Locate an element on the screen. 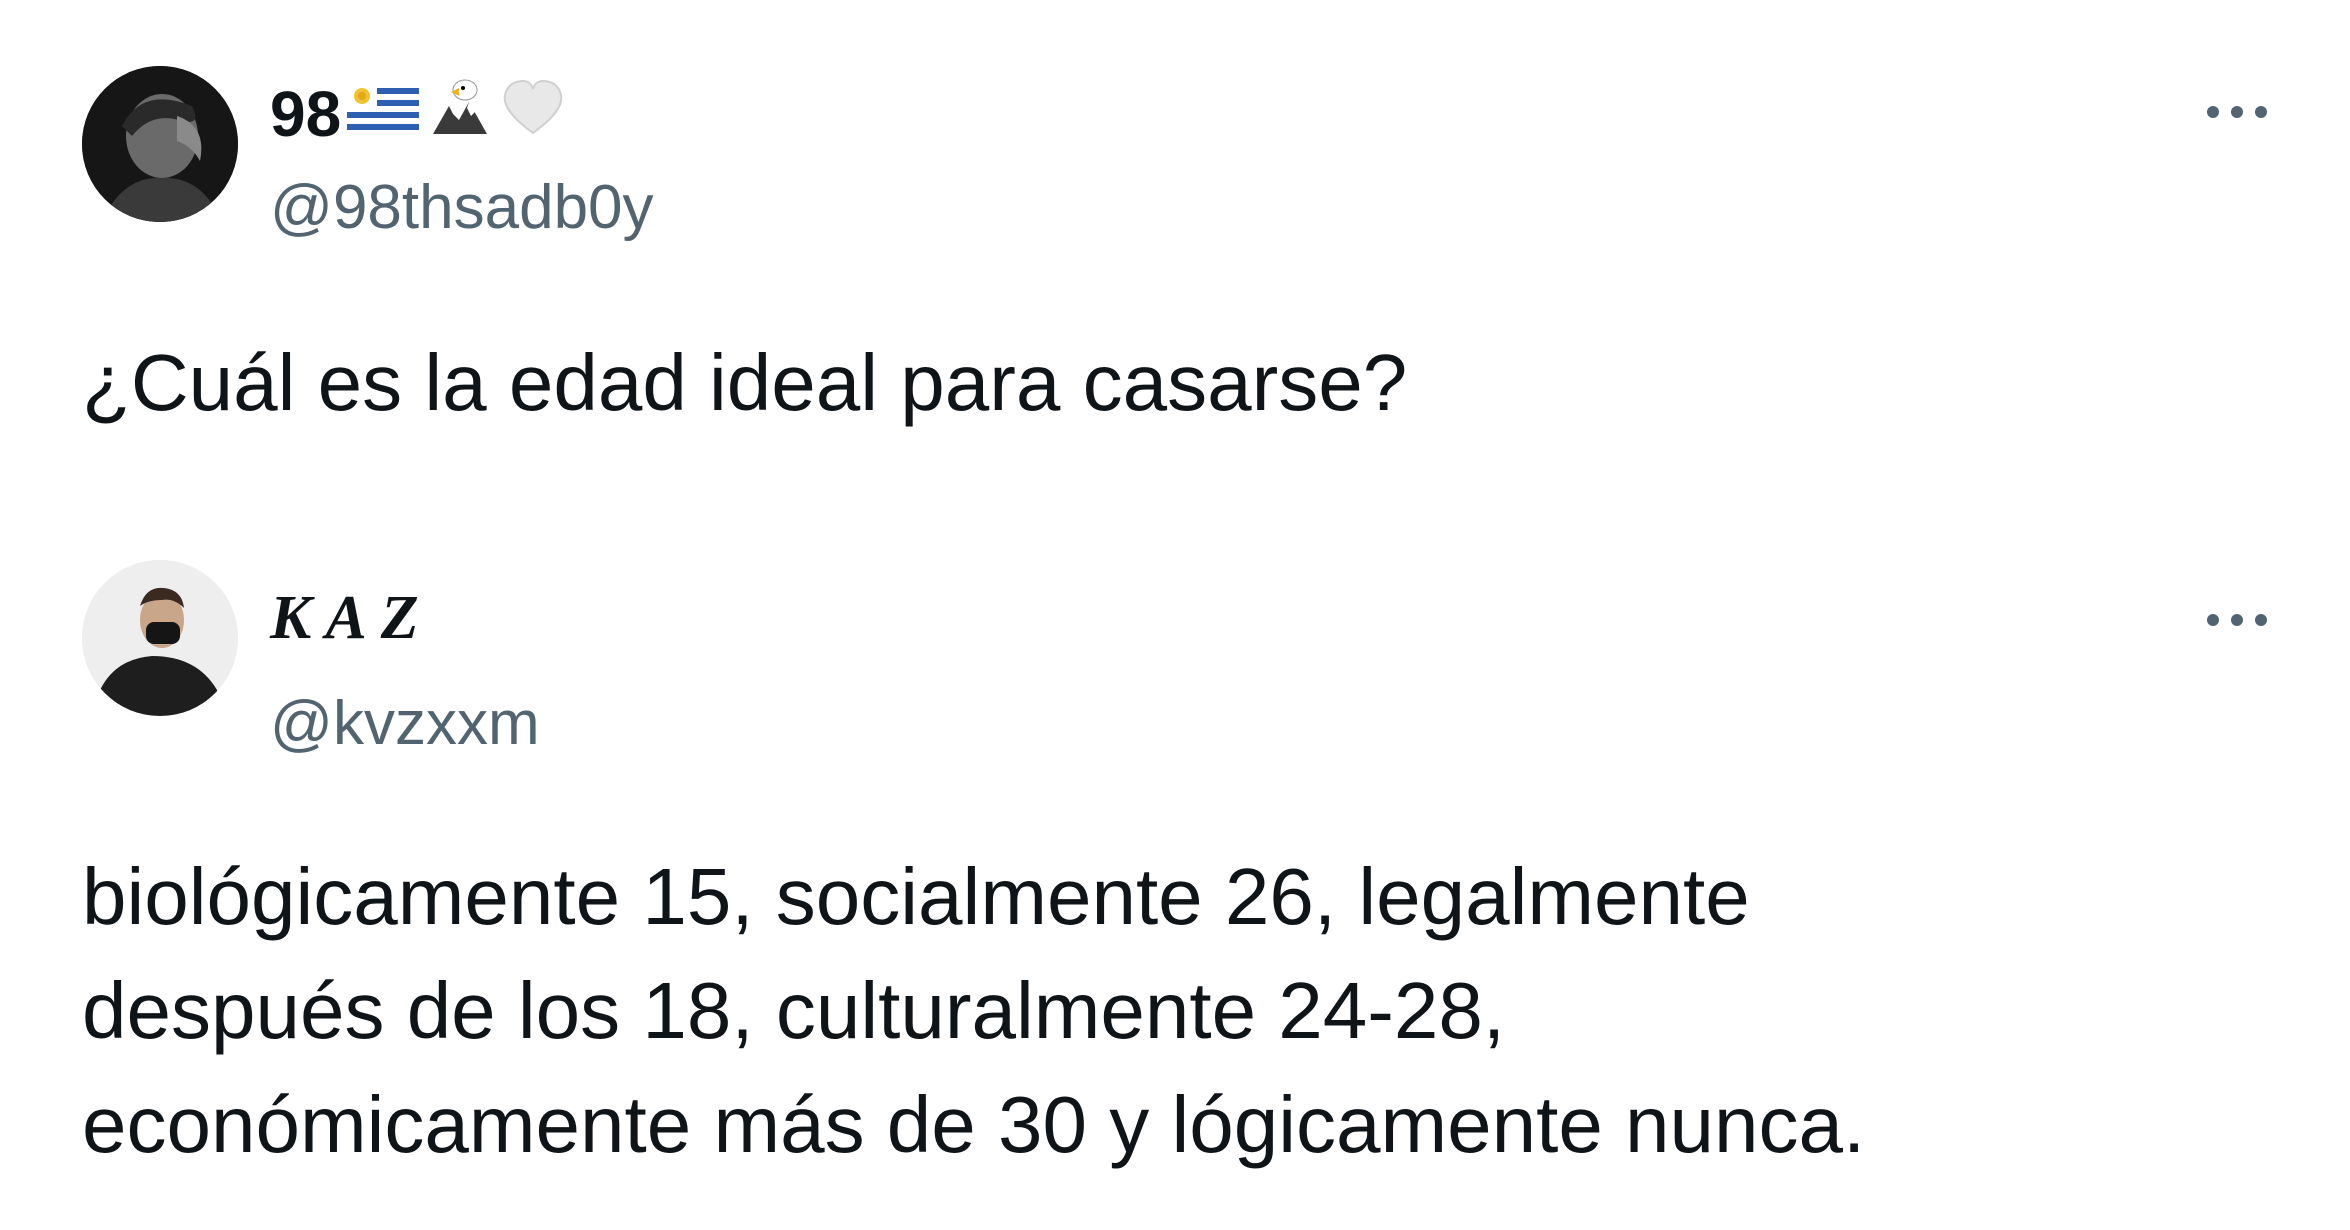 Image resolution: width=2350 pixels, height=1230 pixels. display-name-text: KAZ is located at coordinates (351, 617).